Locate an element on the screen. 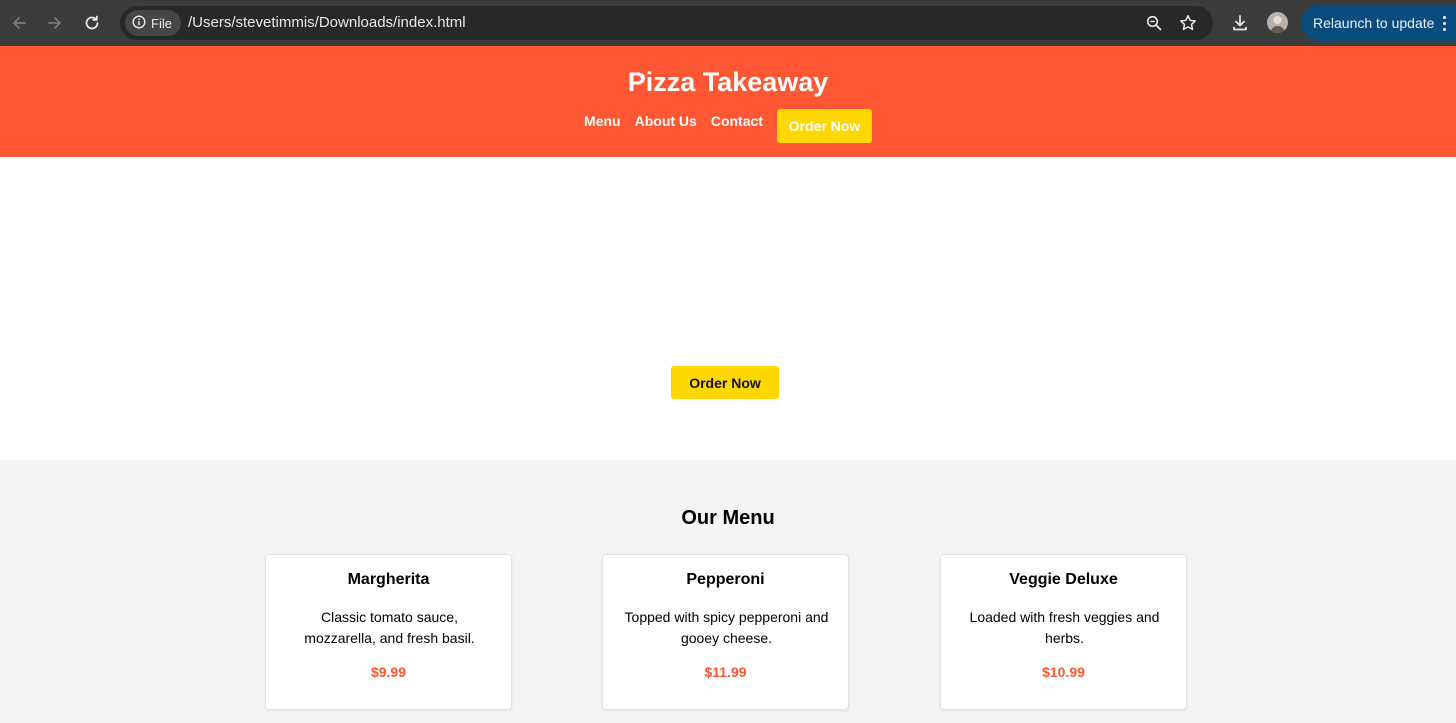 The width and height of the screenshot is (1456, 723). header-order-now-button: Order Now is located at coordinates (824, 126).